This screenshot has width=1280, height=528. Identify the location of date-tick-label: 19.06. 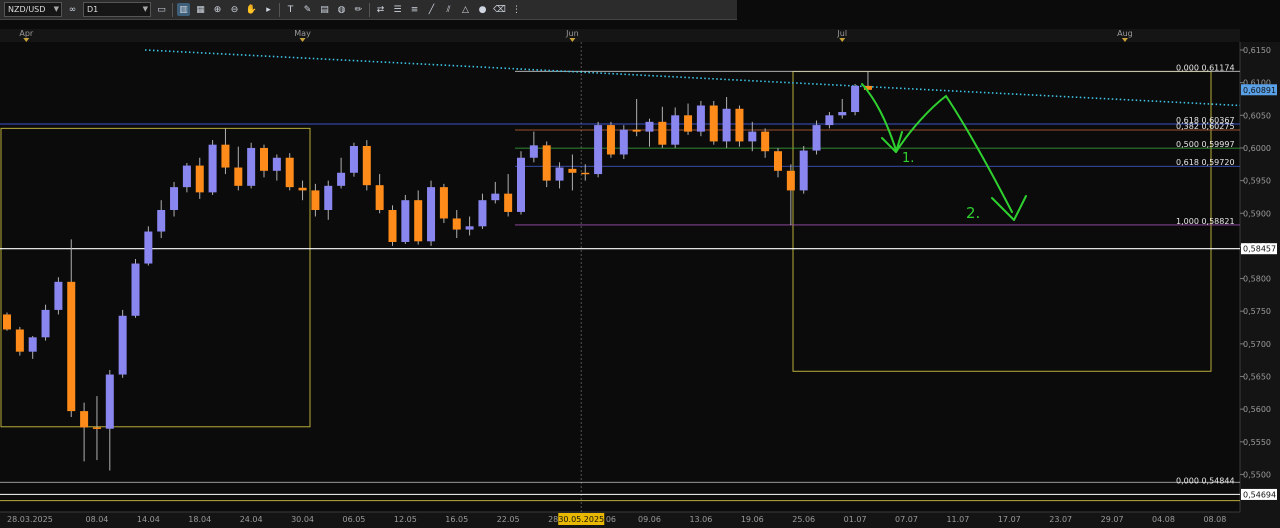
(752, 519).